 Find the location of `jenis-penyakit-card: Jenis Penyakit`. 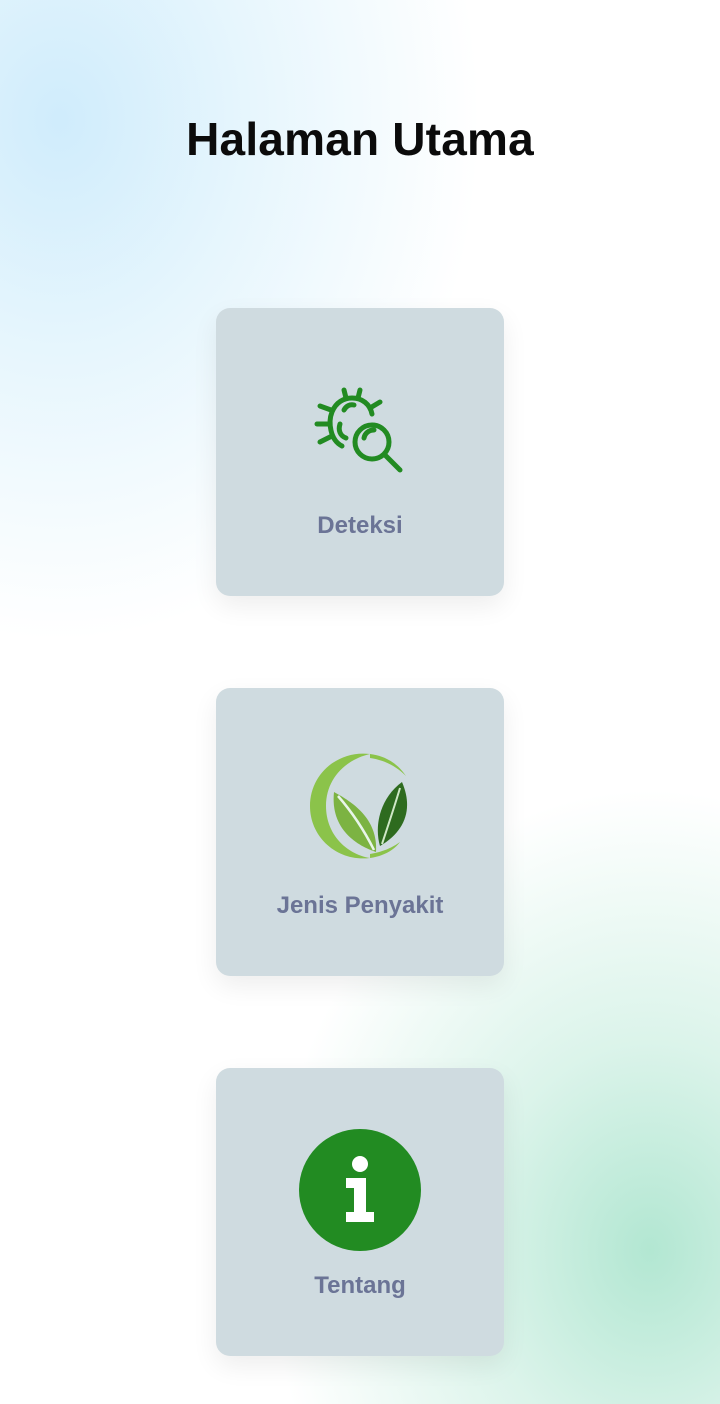

jenis-penyakit-card: Jenis Penyakit is located at coordinates (360, 832).